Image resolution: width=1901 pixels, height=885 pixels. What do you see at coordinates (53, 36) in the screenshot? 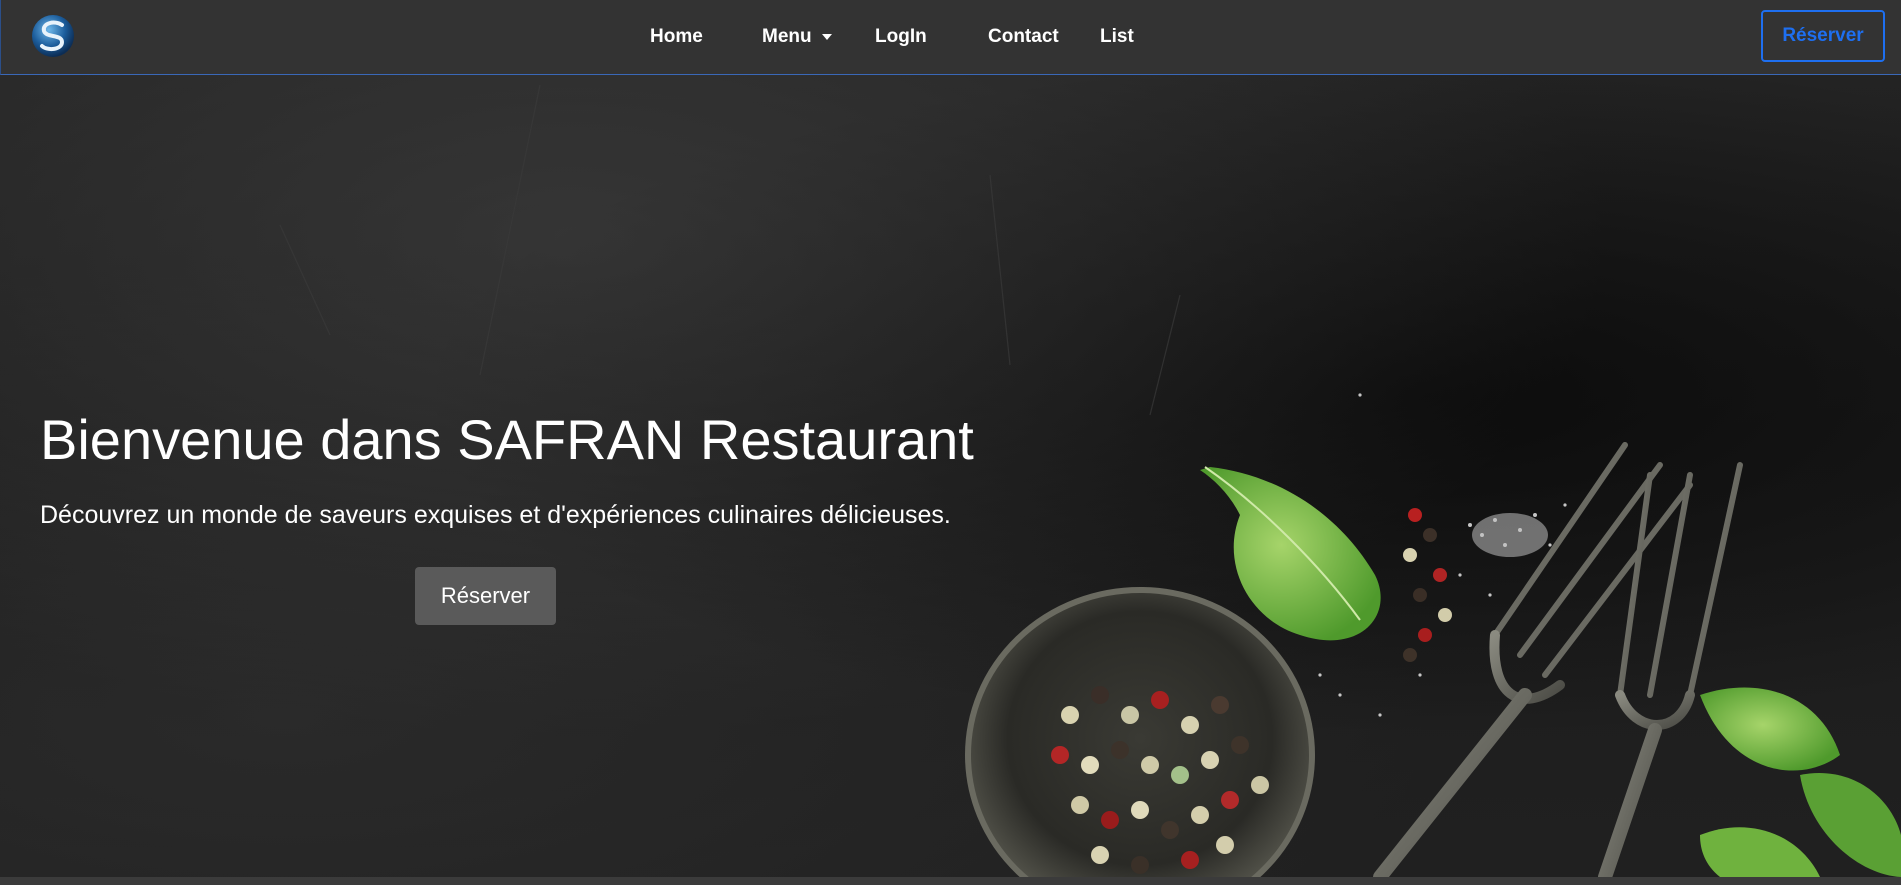
I see `logo-icon` at bounding box center [53, 36].